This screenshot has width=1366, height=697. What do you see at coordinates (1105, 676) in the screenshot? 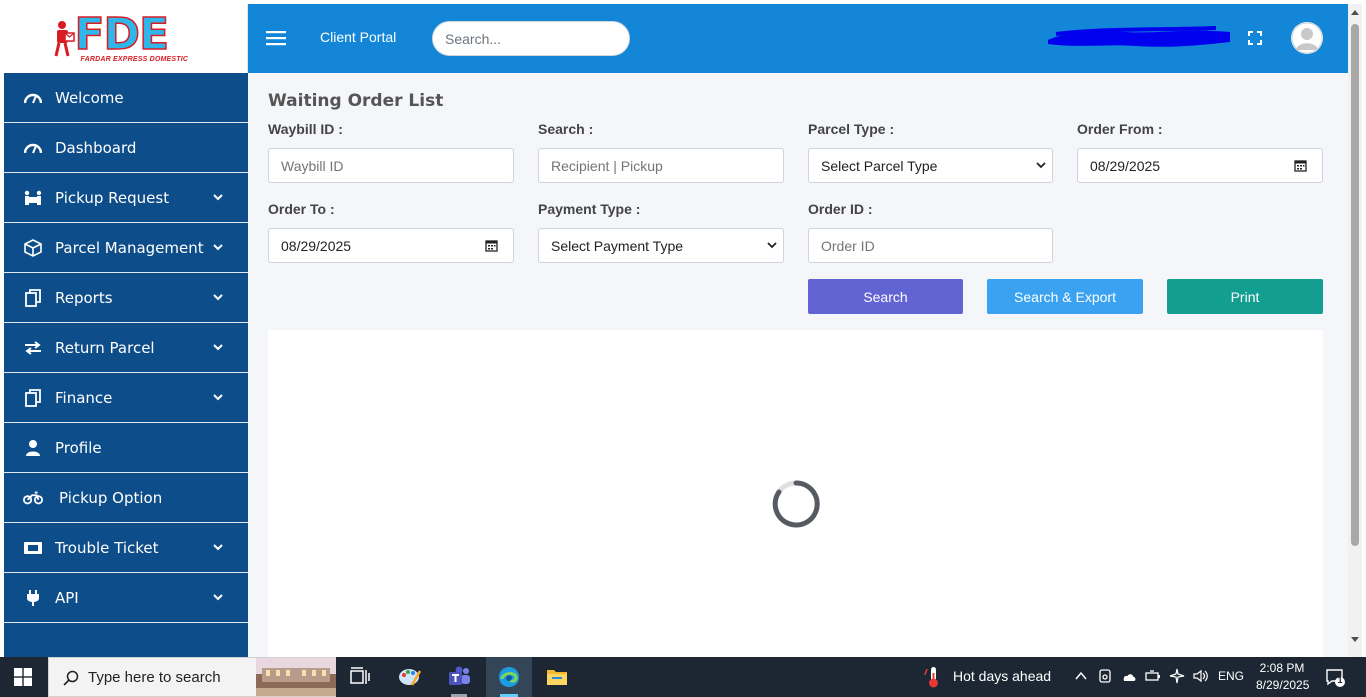
I see `meet-now-icon` at bounding box center [1105, 676].